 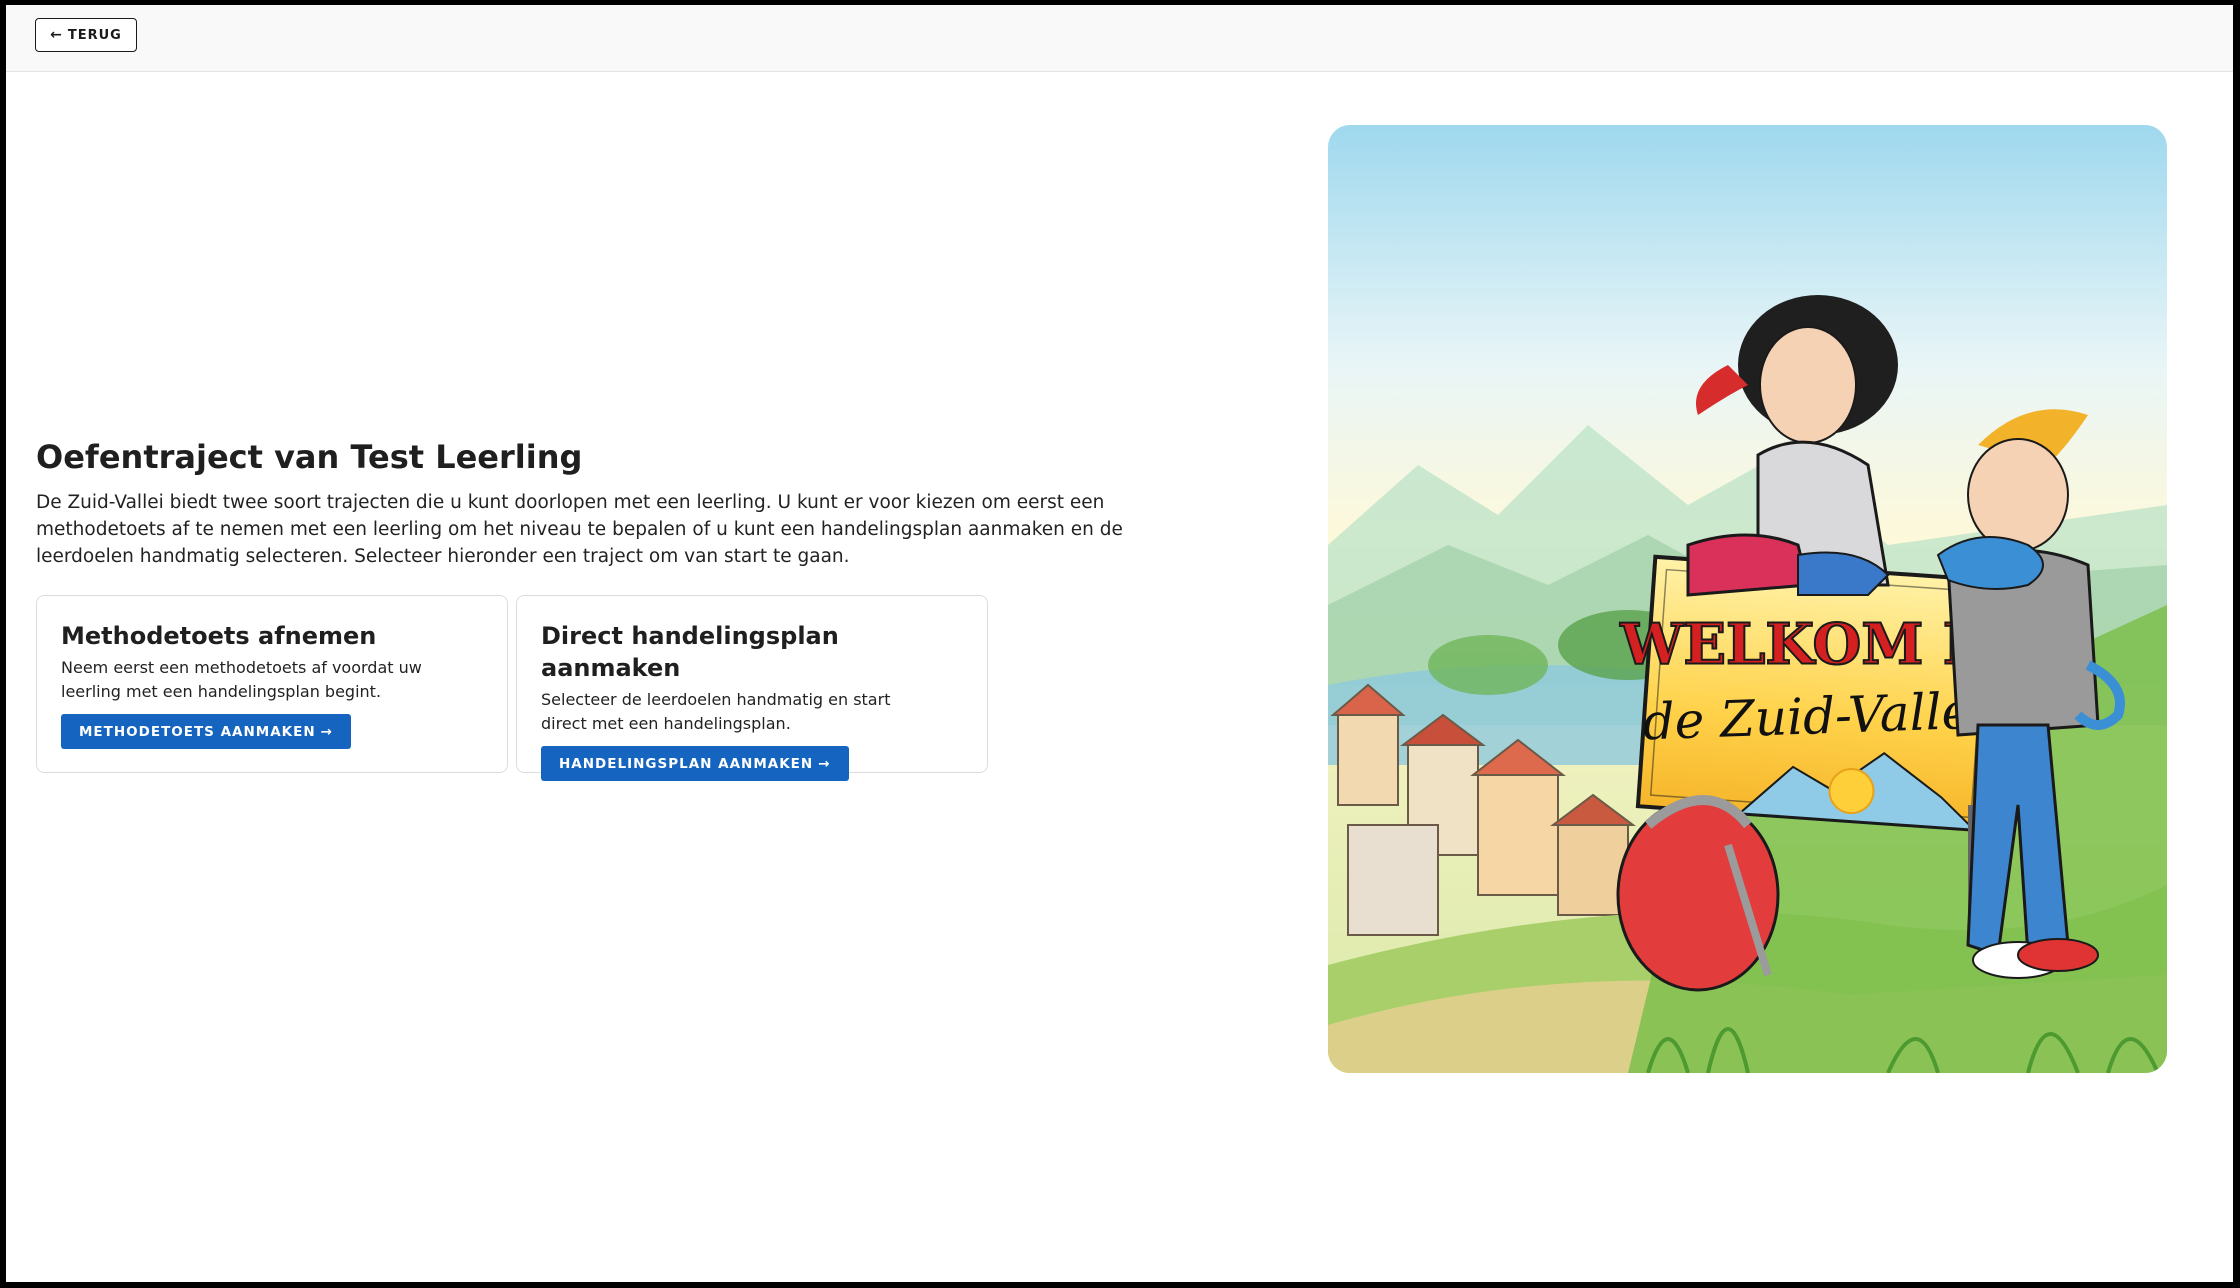 I want to click on button-label: METHODETOETS AANMAKEN, so click(x=197, y=731).